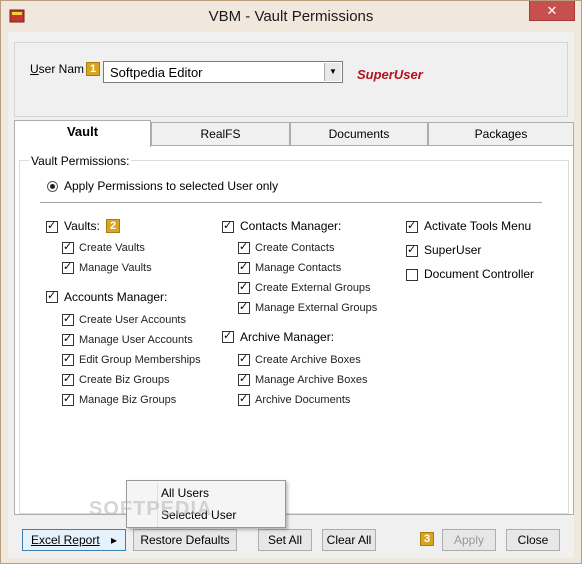 Image resolution: width=582 pixels, height=564 pixels. What do you see at coordinates (308, 360) in the screenshot?
I see `create-archive-boxes-label: Create Archive Boxes` at bounding box center [308, 360].